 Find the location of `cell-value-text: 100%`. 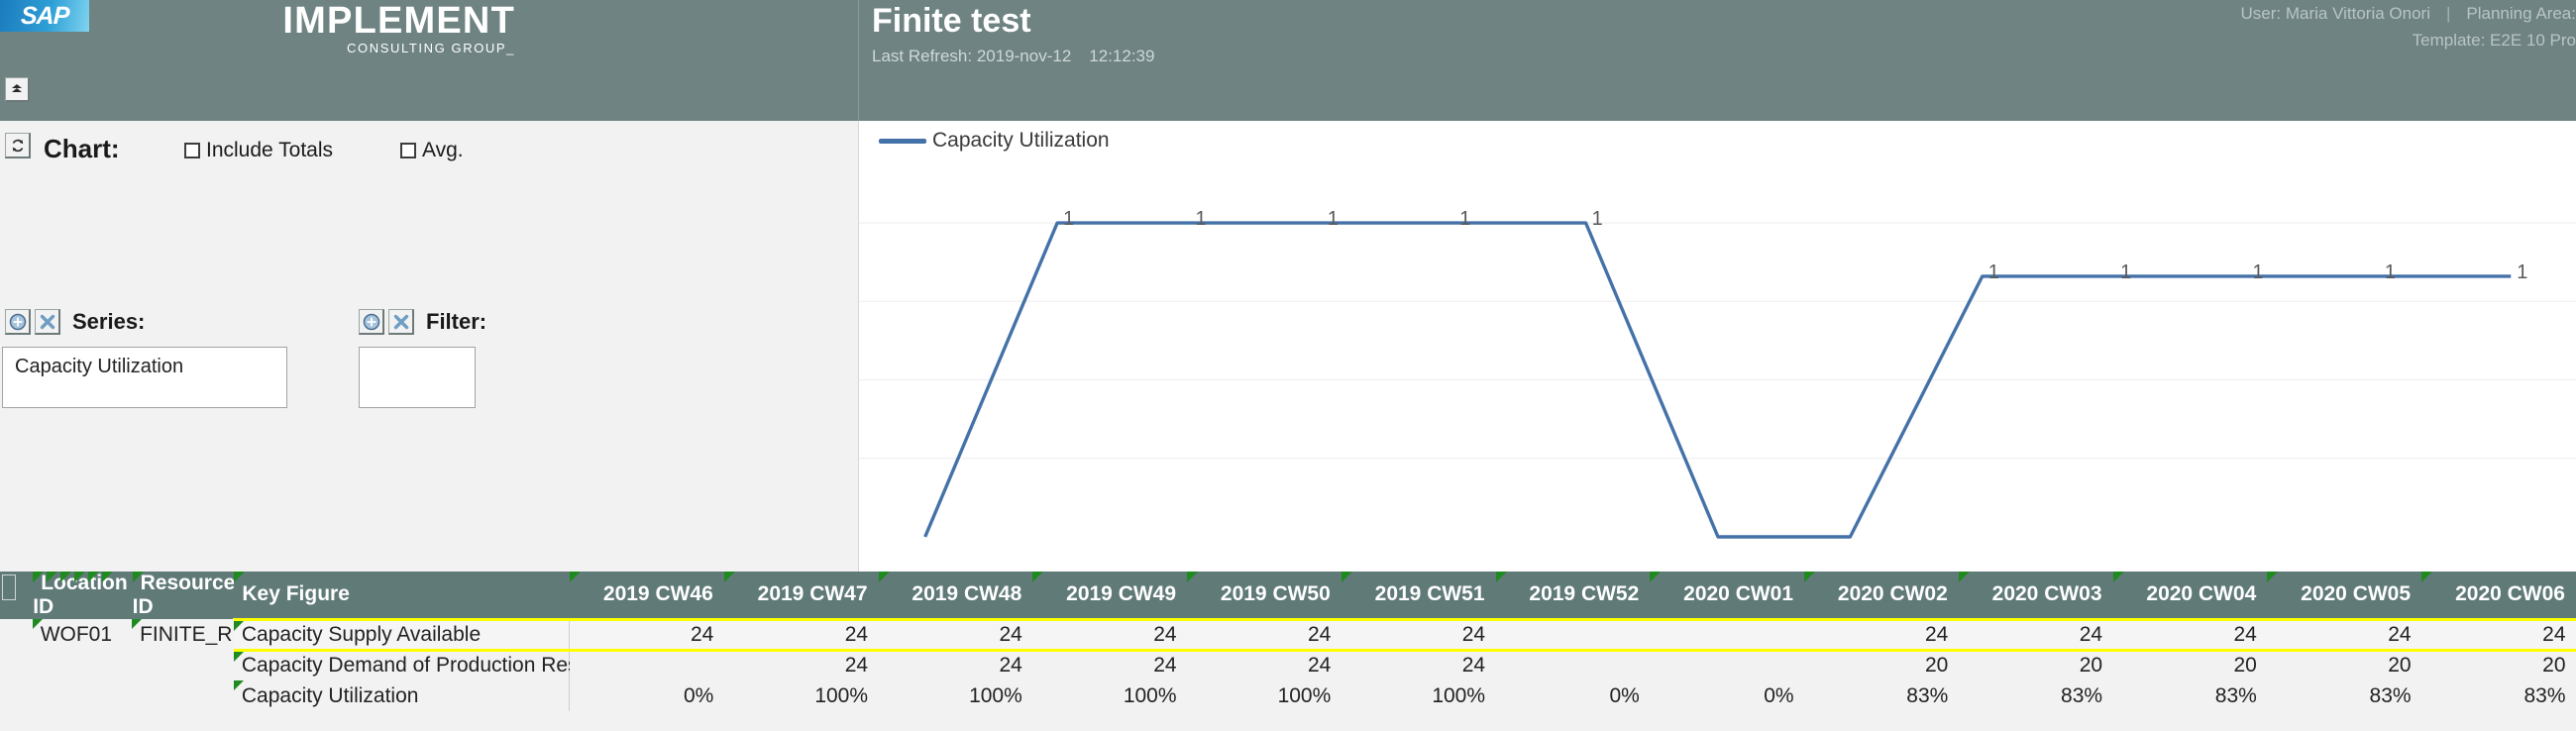

cell-value-text: 100% is located at coordinates (1150, 695).